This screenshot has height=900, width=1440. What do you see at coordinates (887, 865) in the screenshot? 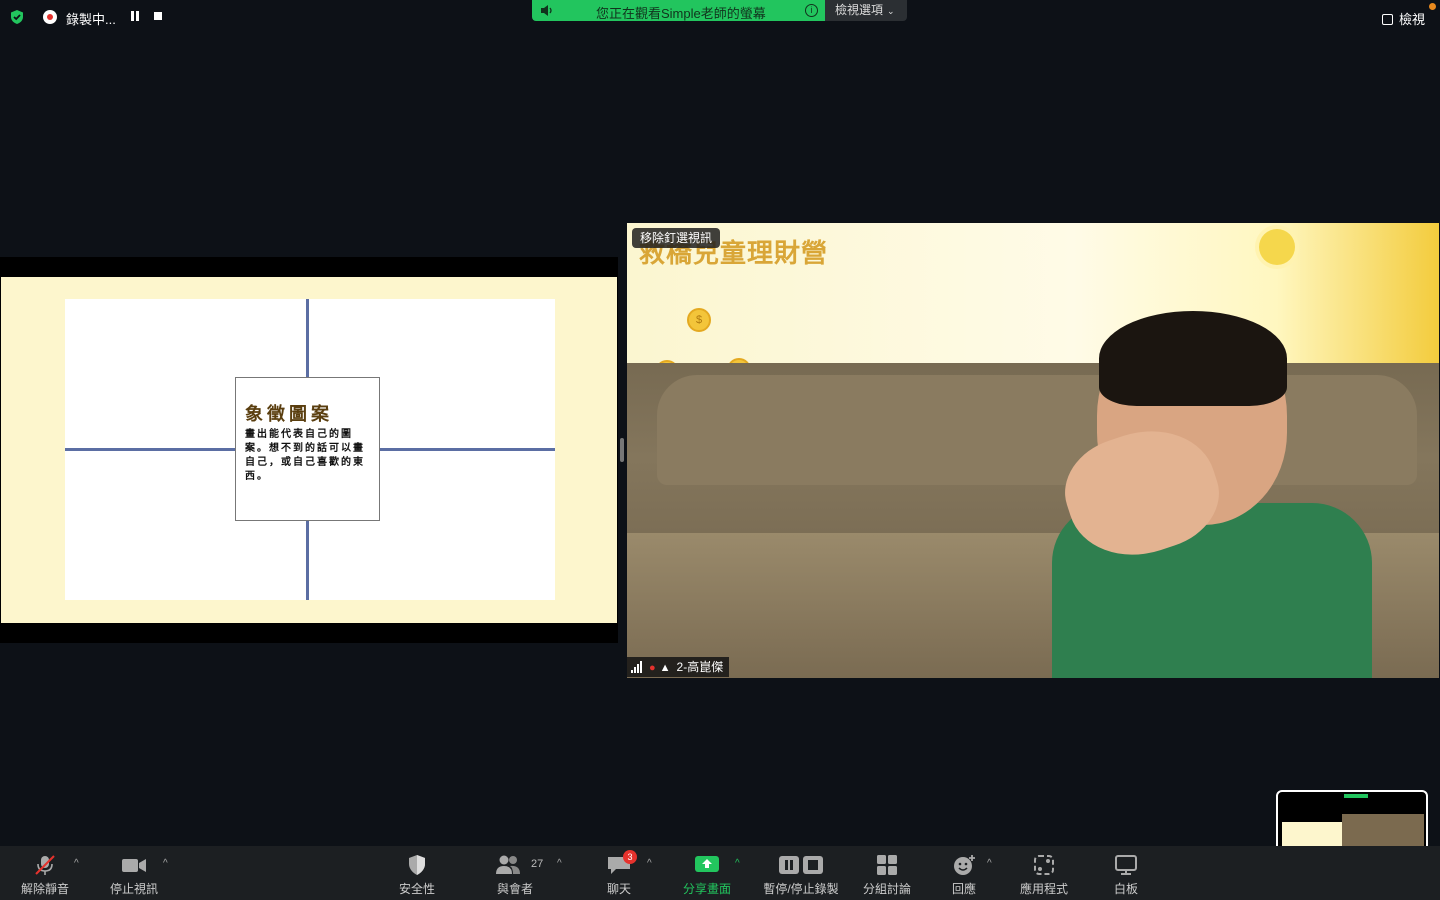
I see `breakout-rooms-icon` at bounding box center [887, 865].